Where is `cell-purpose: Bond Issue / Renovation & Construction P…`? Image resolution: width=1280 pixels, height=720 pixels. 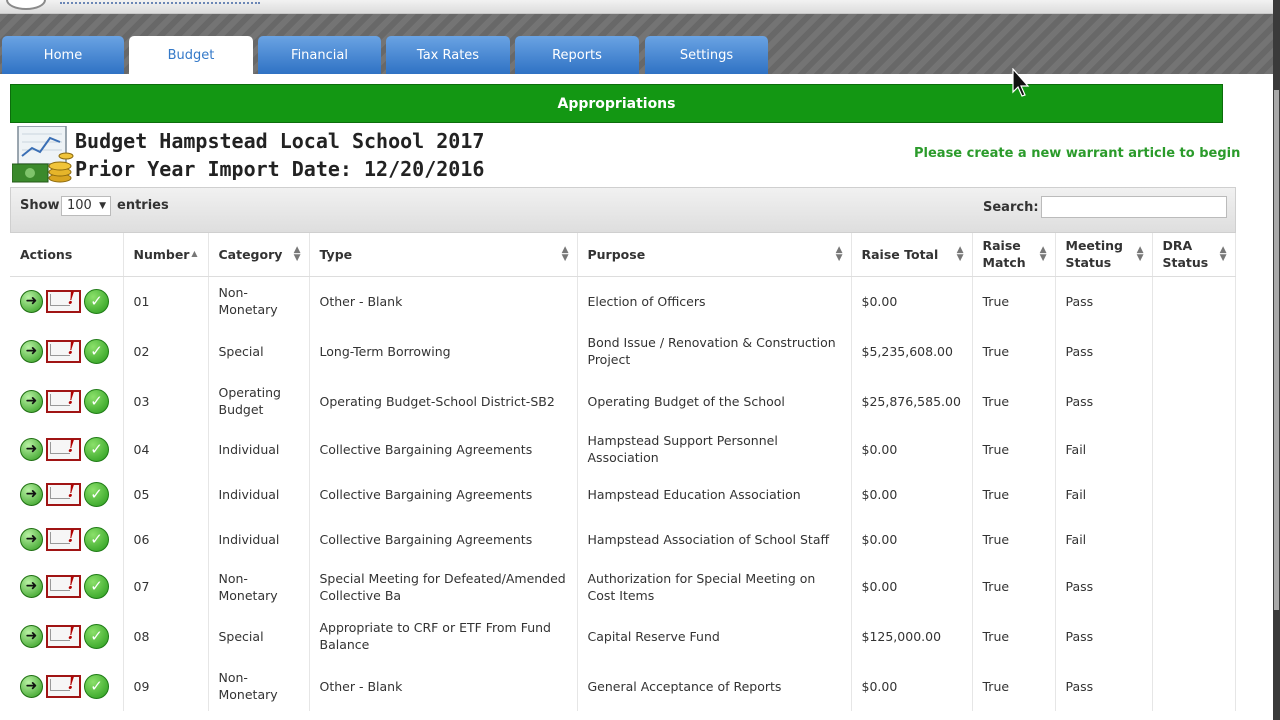
cell-purpose: Bond Issue / Renovation & Construction P… is located at coordinates (714, 351).